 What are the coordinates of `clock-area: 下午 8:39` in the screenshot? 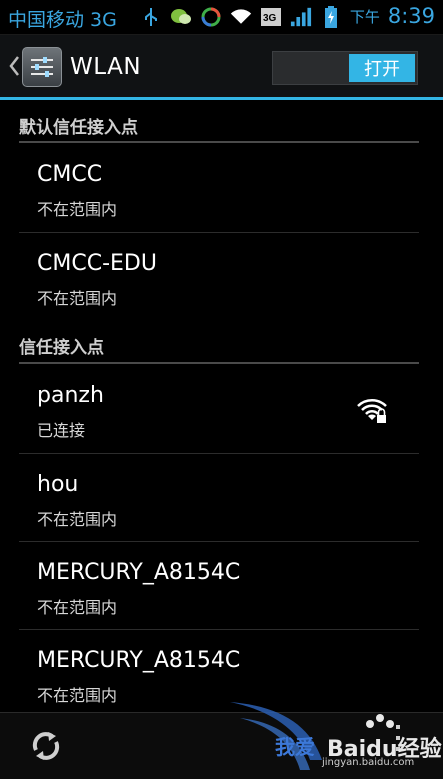 It's located at (392, 16).